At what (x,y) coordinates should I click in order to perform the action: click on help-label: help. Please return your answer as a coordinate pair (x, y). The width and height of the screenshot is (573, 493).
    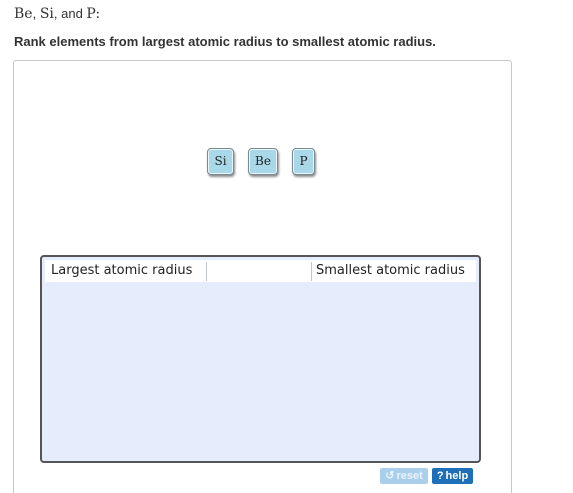
    Looking at the image, I should click on (457, 476).